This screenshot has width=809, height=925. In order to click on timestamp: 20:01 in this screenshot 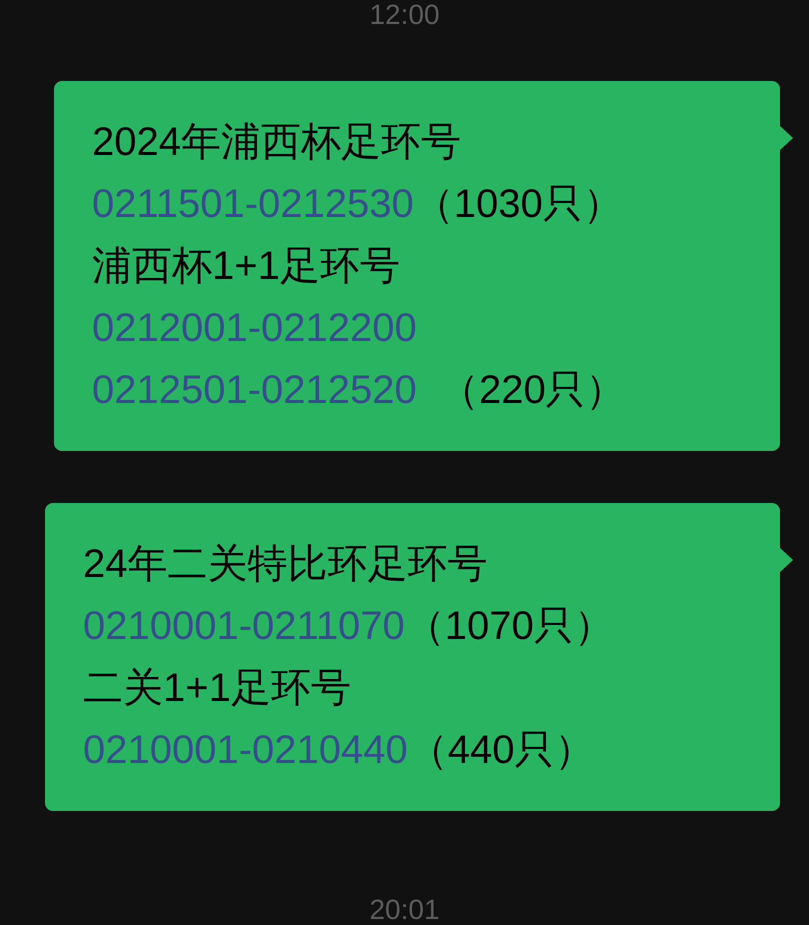, I will do `click(404, 910)`.